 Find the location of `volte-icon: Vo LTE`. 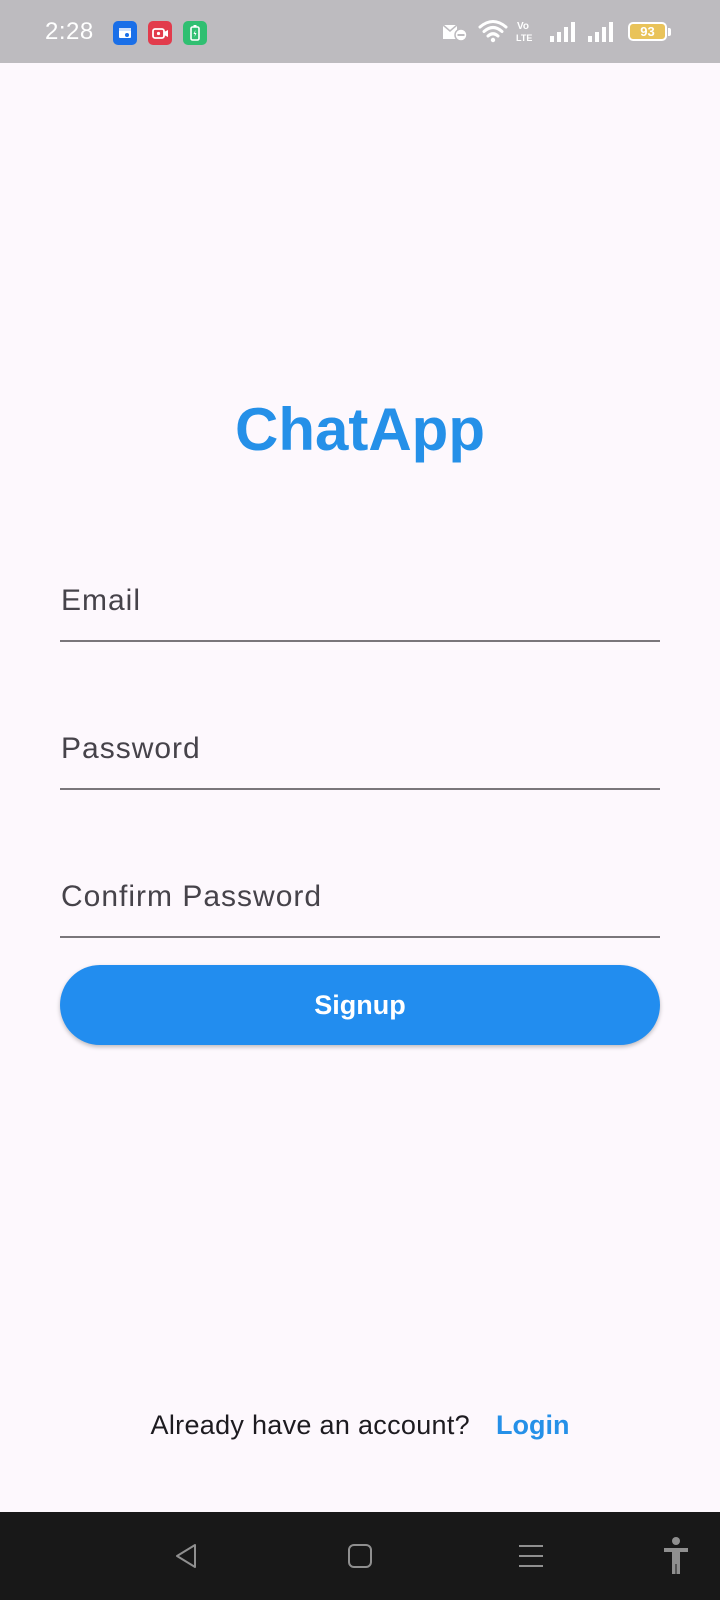

volte-icon: Vo LTE is located at coordinates (528, 34).